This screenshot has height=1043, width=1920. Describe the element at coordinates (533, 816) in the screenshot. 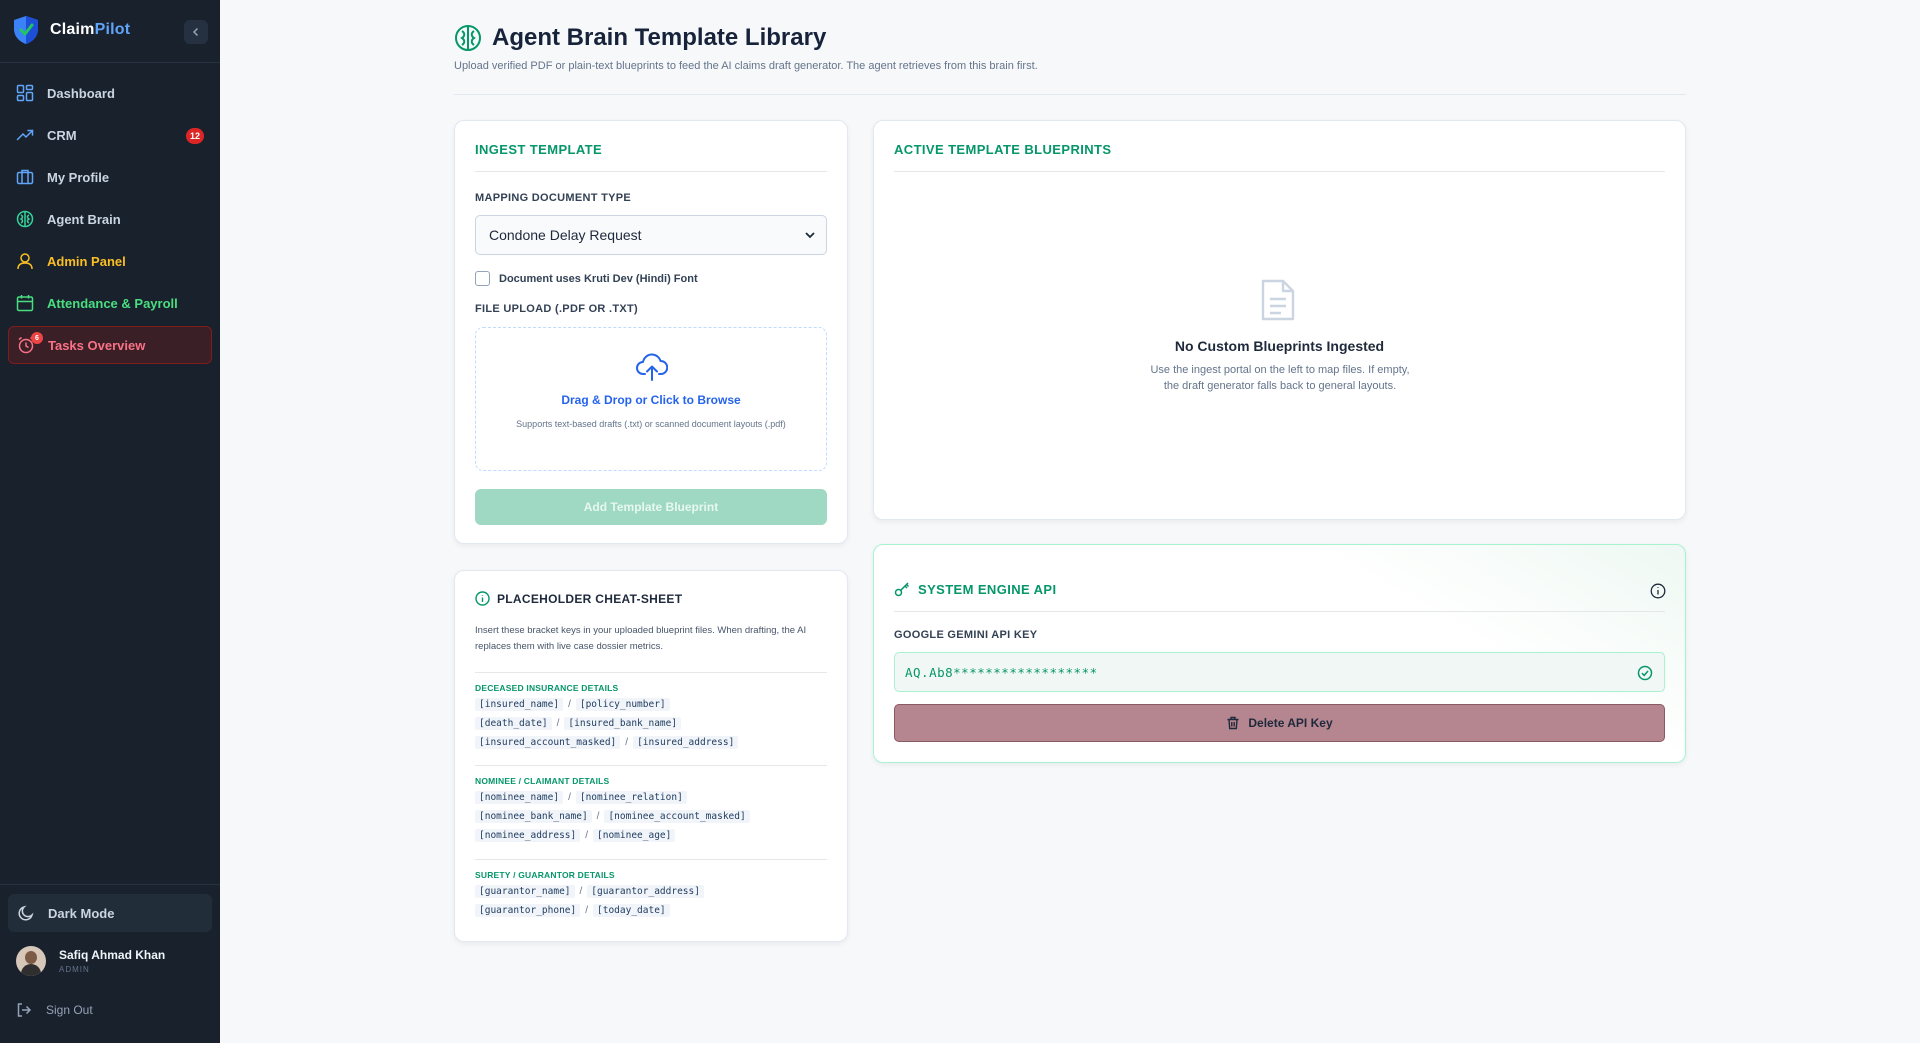

I see `placeholder-chip: [nominee_bank_name]` at that location.